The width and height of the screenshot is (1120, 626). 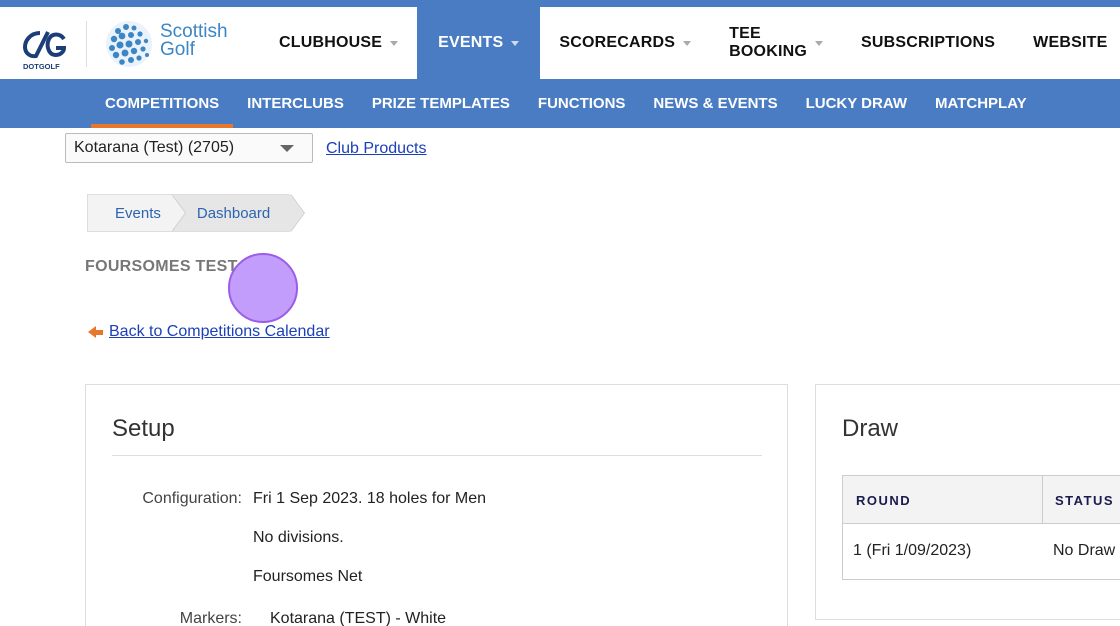 I want to click on table-row: 1 (Fri 1/09/2023) No Draw, so click(x=981, y=551).